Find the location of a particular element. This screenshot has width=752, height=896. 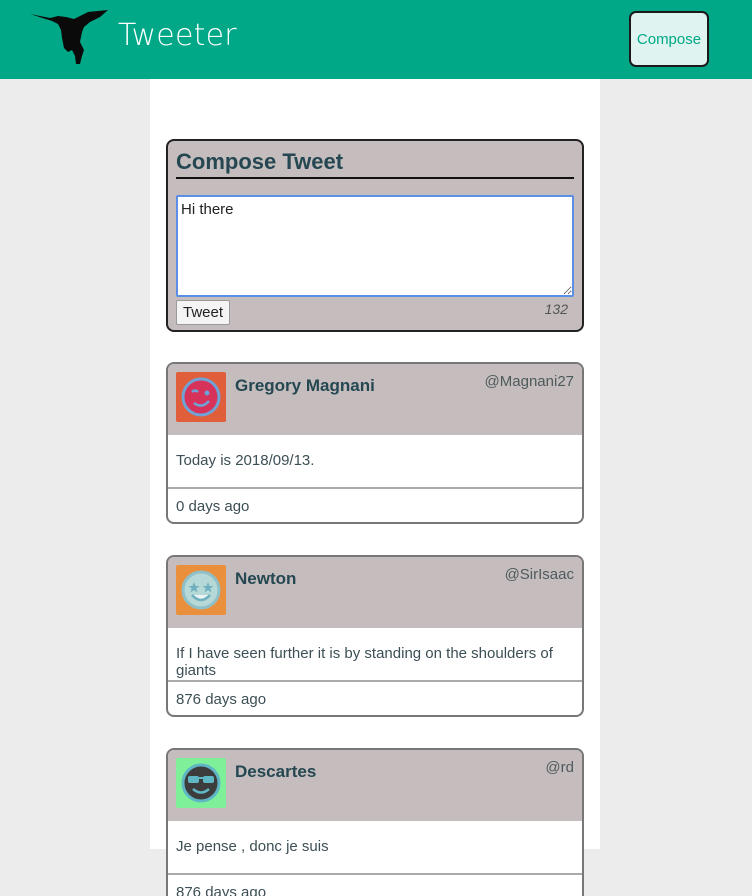

tweet-age: 0 days ago is located at coordinates (213, 506).